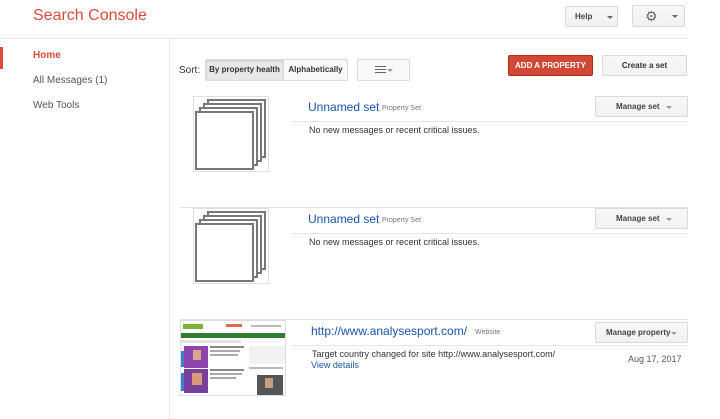 The height and width of the screenshot is (419, 720). What do you see at coordinates (655, 359) in the screenshot?
I see `message-date: Aug 17, 2017` at bounding box center [655, 359].